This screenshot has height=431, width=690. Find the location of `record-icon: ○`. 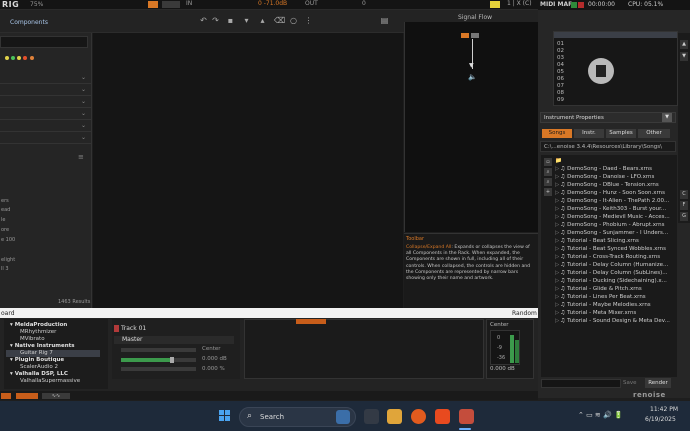

record-icon: ○ is located at coordinates (293, 20).